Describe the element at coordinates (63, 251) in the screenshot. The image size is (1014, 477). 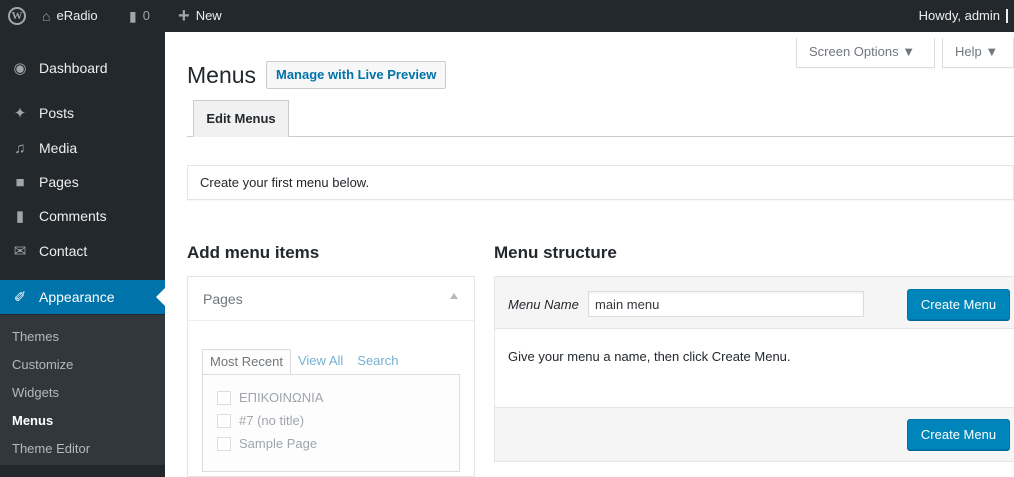
I see `sidebar-item-label: Contact` at that location.